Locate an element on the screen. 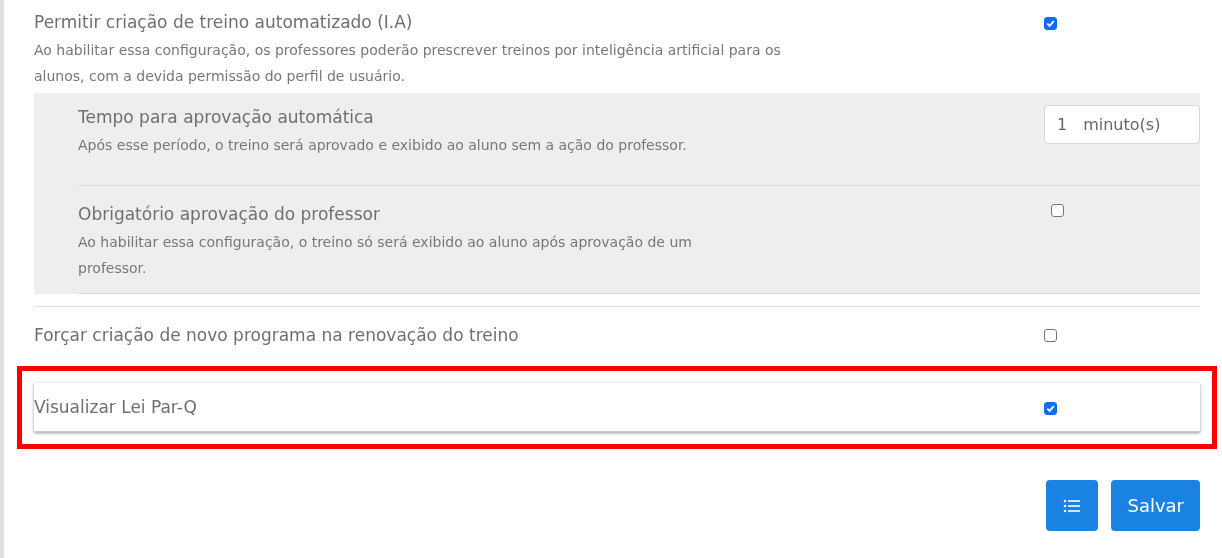 The height and width of the screenshot is (558, 1222). minutes-field: 1 minuto(s) is located at coordinates (1122, 124).